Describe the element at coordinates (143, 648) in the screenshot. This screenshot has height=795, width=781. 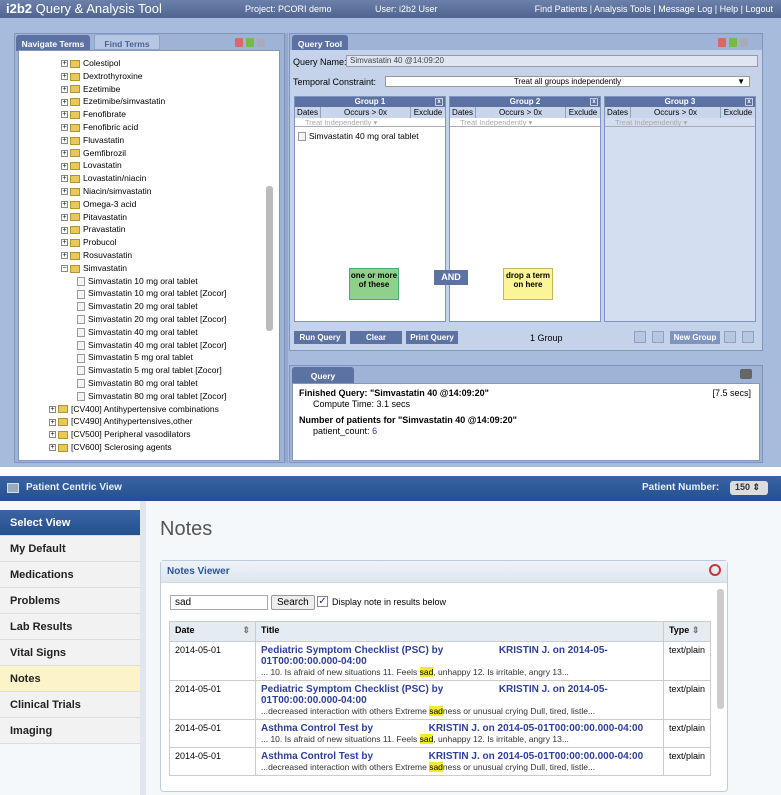
I see `sidebar-divider` at that location.